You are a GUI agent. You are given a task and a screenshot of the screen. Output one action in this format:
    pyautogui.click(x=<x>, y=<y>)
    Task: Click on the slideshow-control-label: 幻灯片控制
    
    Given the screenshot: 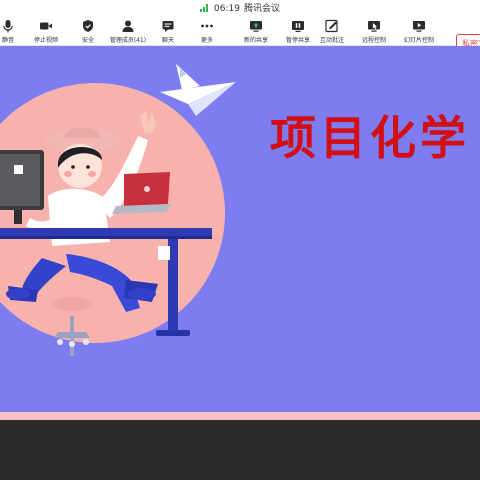 What is the action you would take?
    pyautogui.click(x=418, y=40)
    